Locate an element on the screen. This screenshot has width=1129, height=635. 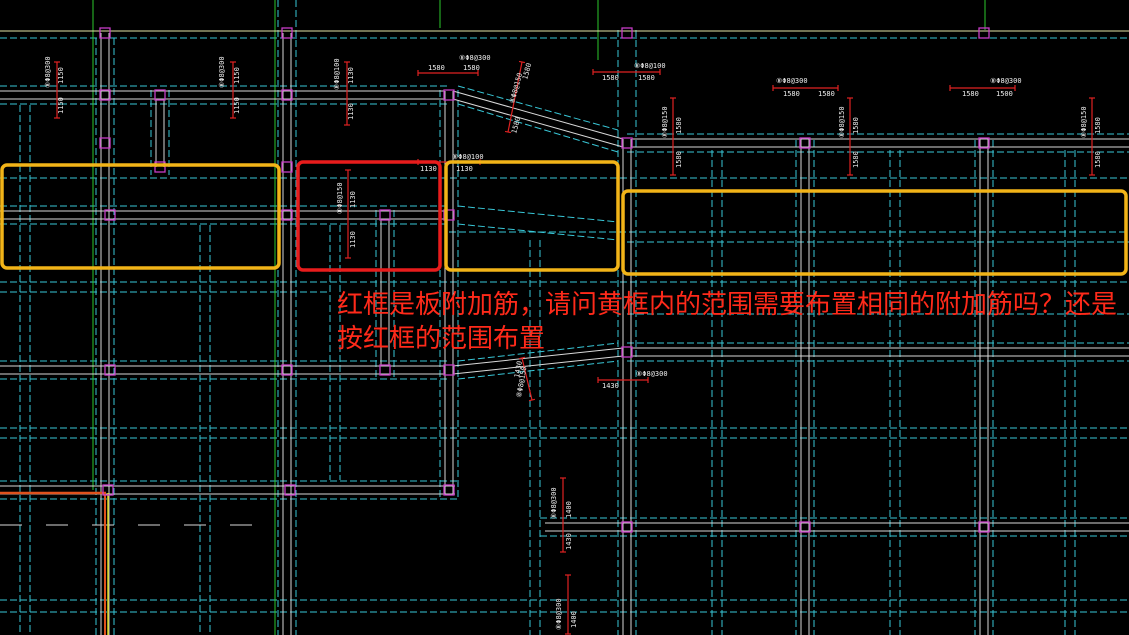
question-annotation: 红框是板附加筋，请问黄框内的范围需要布置相同的附加筋吗？还是 按红框的范围布置 is located at coordinates (727, 322).